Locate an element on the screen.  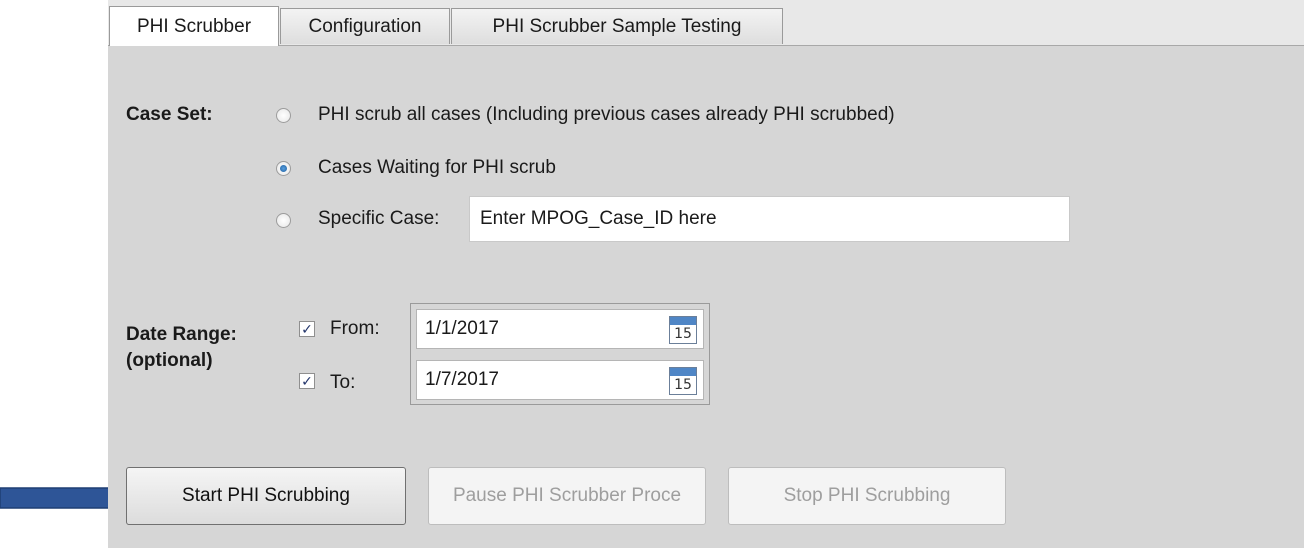
to-date-checkbox: ✓ is located at coordinates (307, 381).